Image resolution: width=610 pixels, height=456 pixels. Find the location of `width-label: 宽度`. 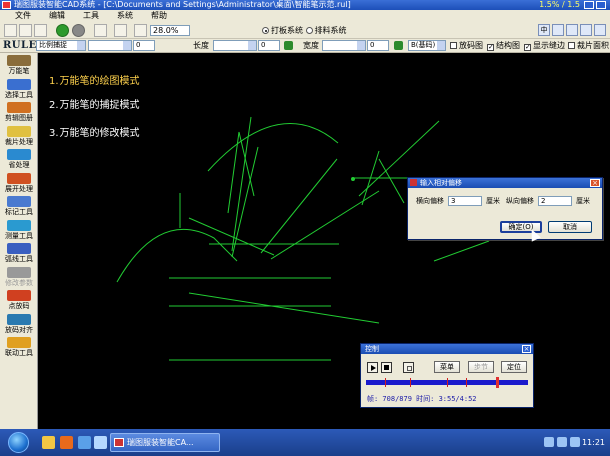

width-label: 宽度 is located at coordinates (311, 45).